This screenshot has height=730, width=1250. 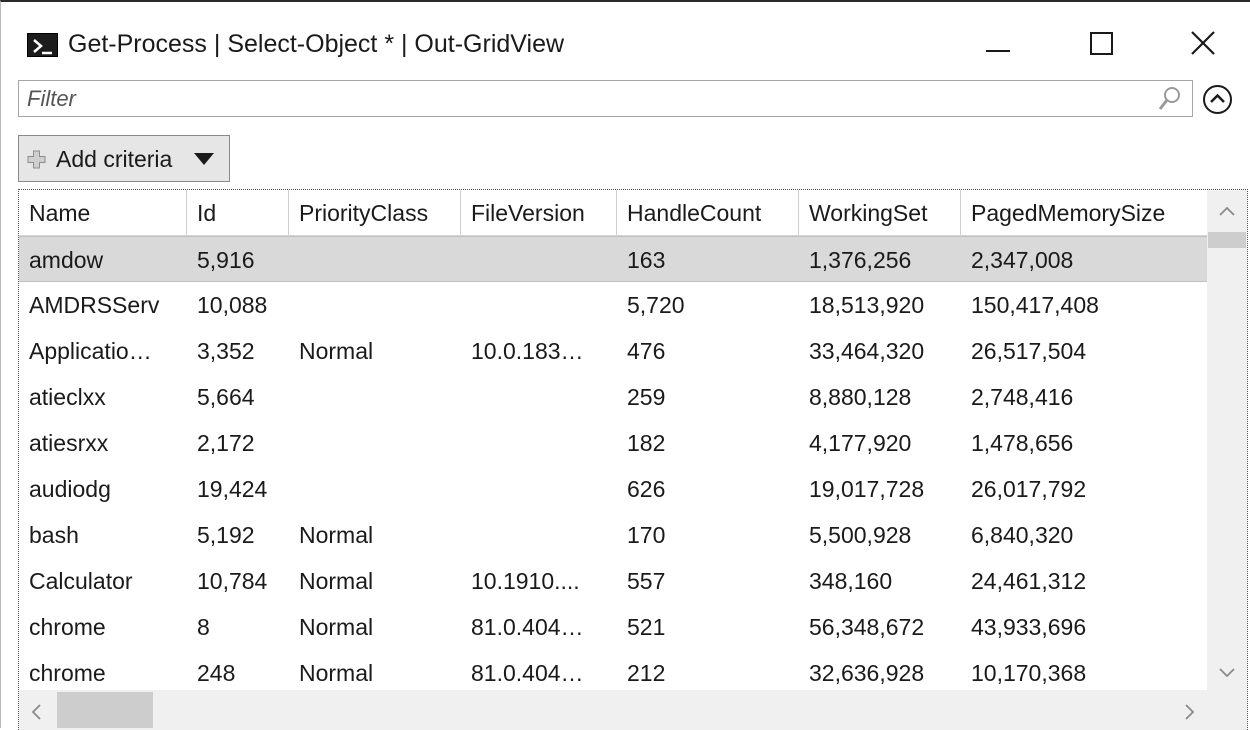 What do you see at coordinates (1227, 240) in the screenshot?
I see `vertical-scroll-thumb` at bounding box center [1227, 240].